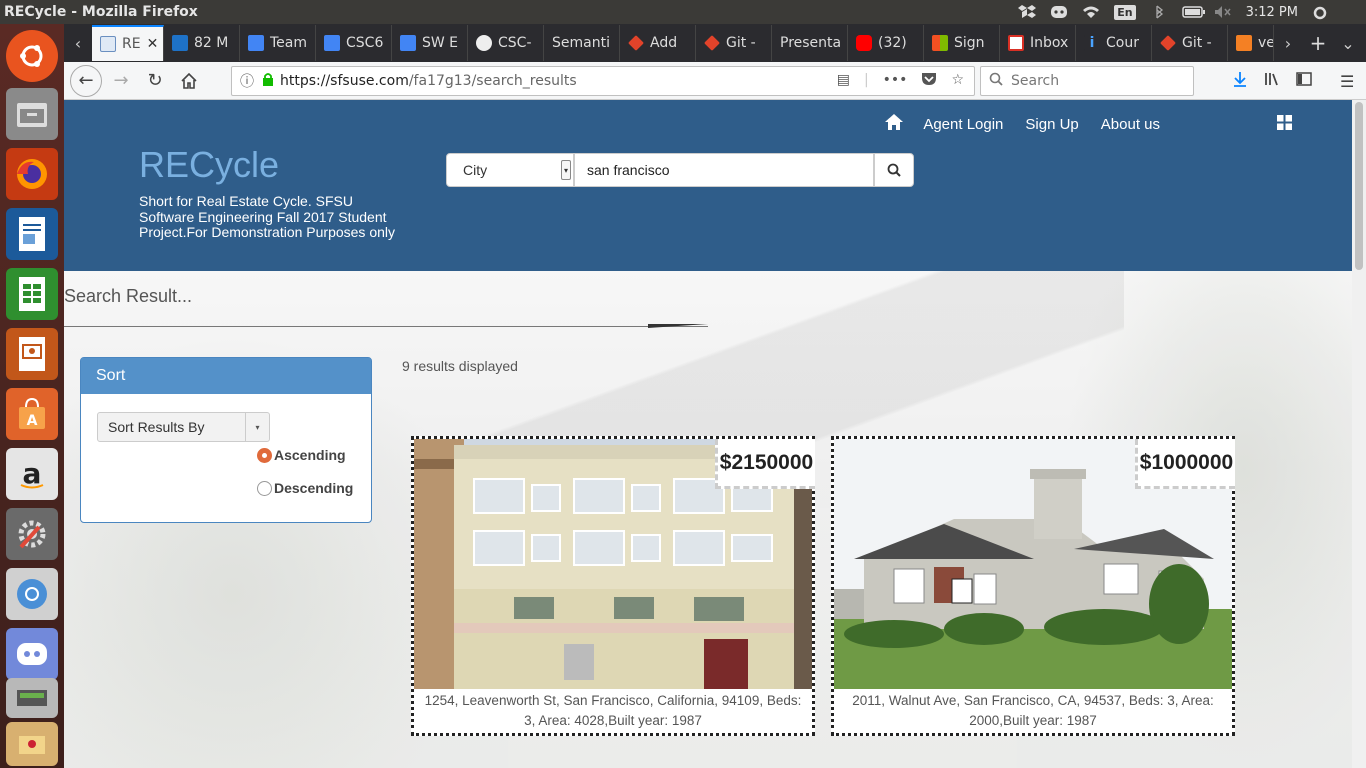  Describe the element at coordinates (32, 114) in the screenshot. I see `files-app-icon` at that location.